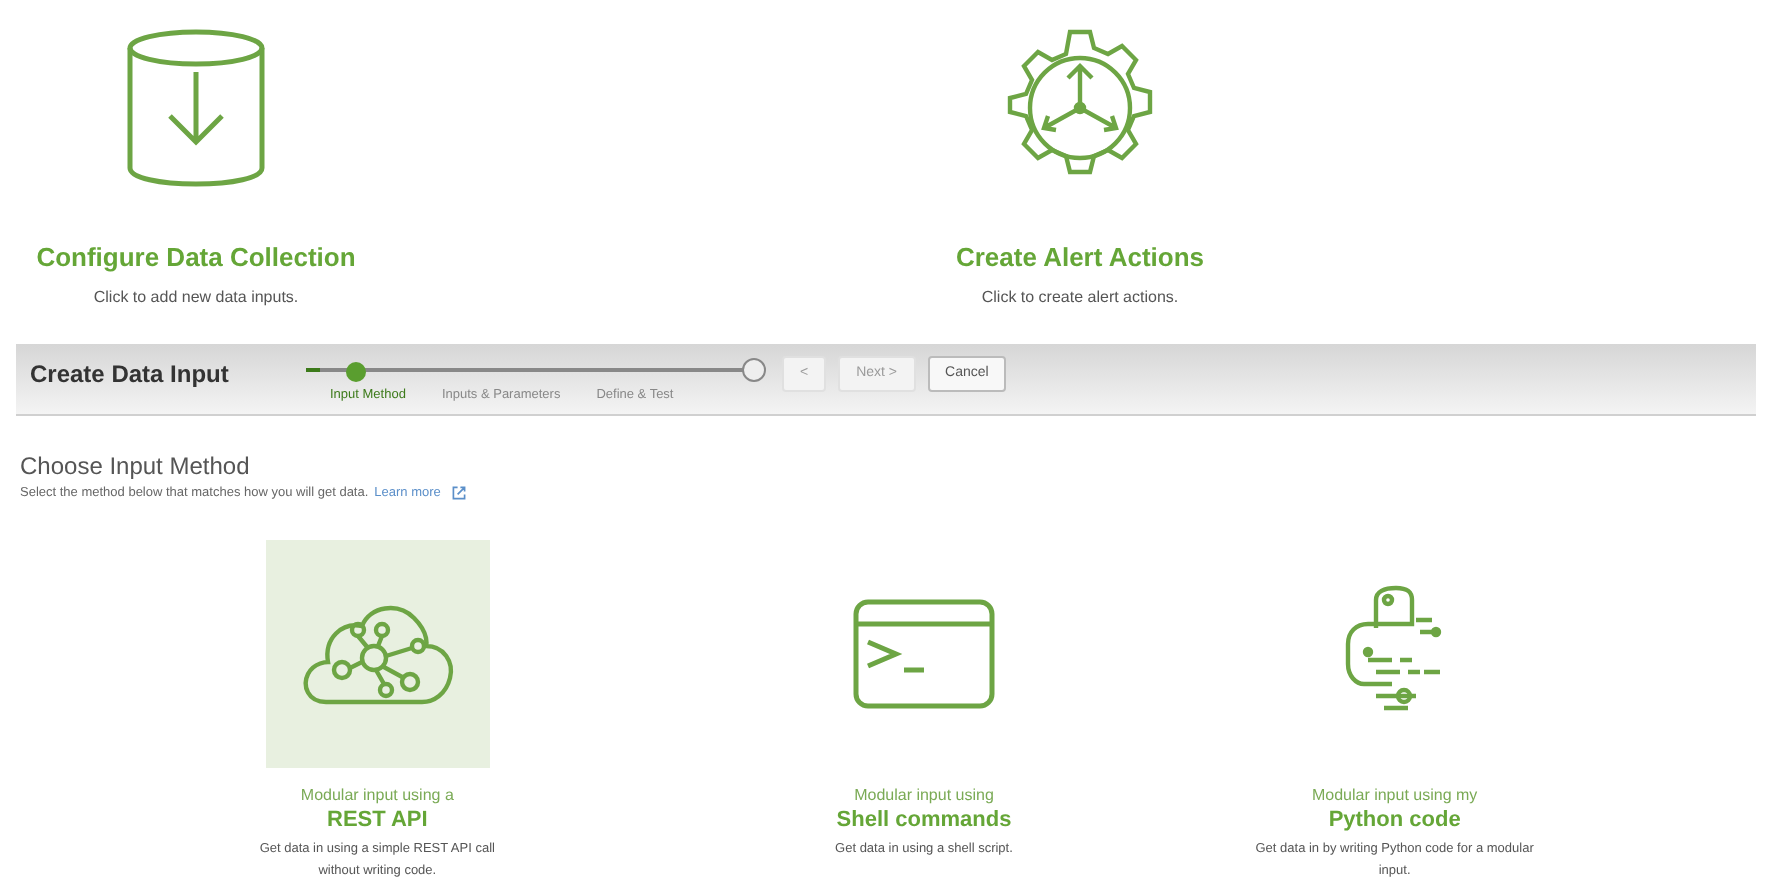 Image resolution: width=1772 pixels, height=892 pixels. Describe the element at coordinates (196, 257) in the screenshot. I see `action-title: Configure Data Collection` at that location.